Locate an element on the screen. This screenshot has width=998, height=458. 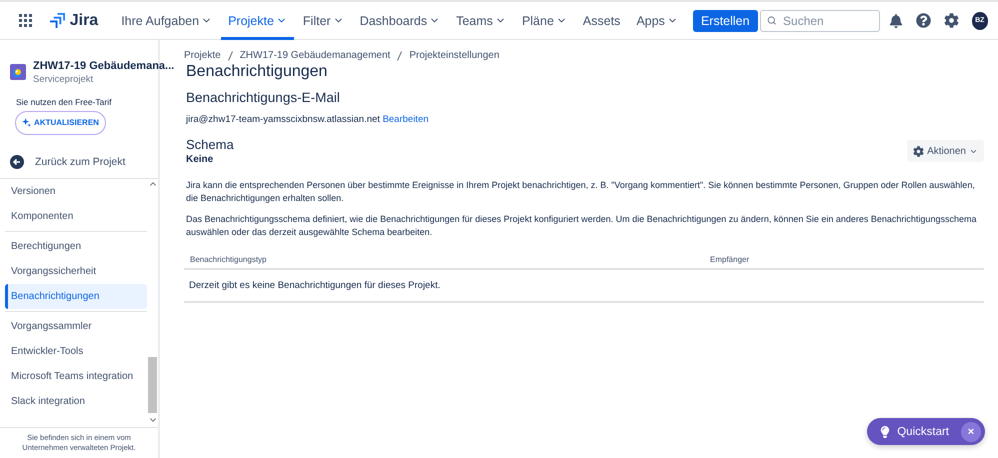
section-heading: Benachrichtigungs-E-Mail is located at coordinates (263, 97).